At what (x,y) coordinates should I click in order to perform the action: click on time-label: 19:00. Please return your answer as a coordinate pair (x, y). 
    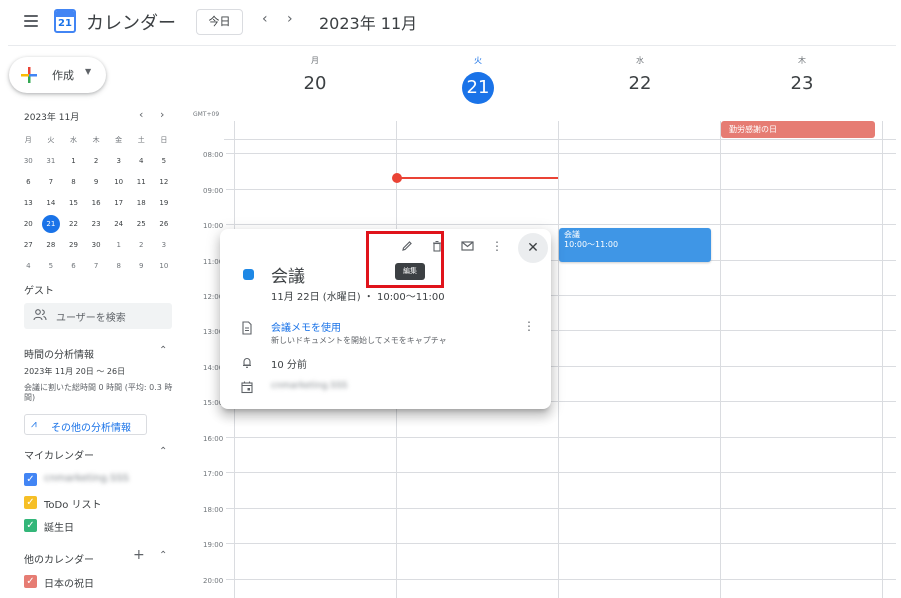
    Looking at the image, I should click on (213, 545).